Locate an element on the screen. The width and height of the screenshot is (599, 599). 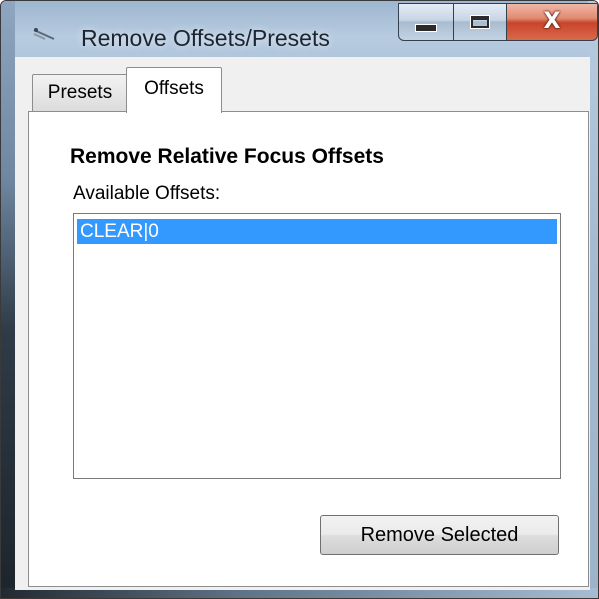
section-heading: Remove Relative Focus Offsets is located at coordinates (227, 156).